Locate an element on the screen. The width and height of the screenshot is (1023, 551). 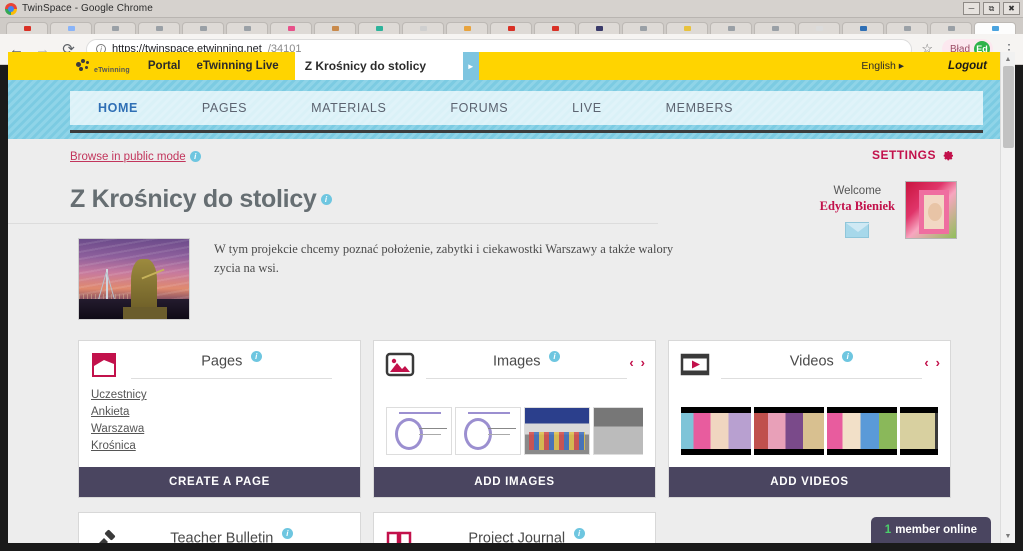
card-title-wrap: Images i is located at coordinates (526, 365).